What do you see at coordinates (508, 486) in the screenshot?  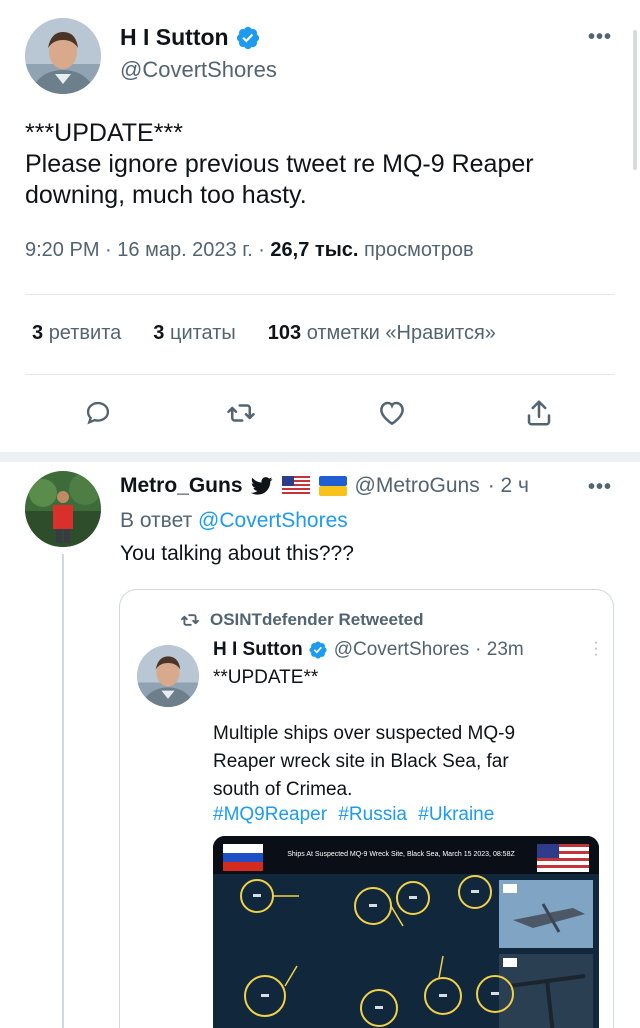 I see `reply-time: · 2 ч` at bounding box center [508, 486].